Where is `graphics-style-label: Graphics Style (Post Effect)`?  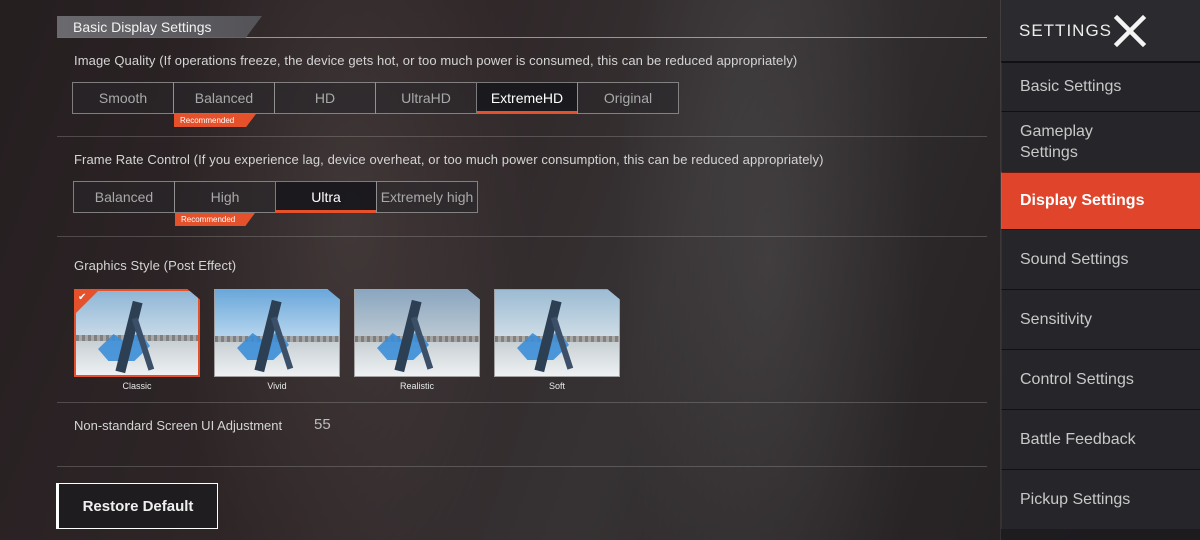
graphics-style-label: Graphics Style (Post Effect) is located at coordinates (155, 265).